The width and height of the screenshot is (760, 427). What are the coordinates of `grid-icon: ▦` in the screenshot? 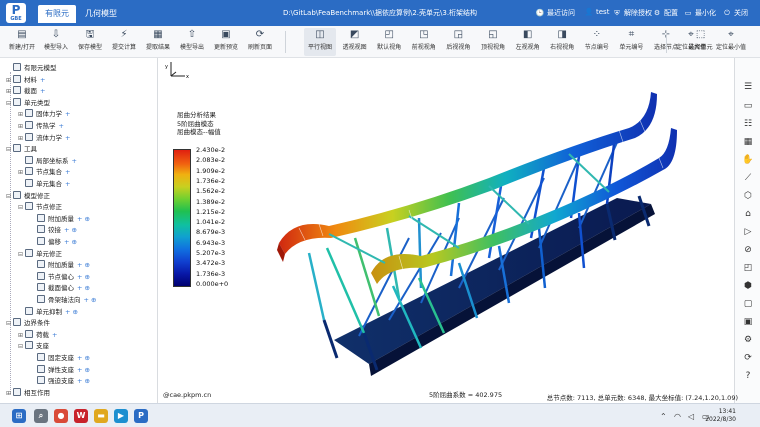 It's located at (748, 142).